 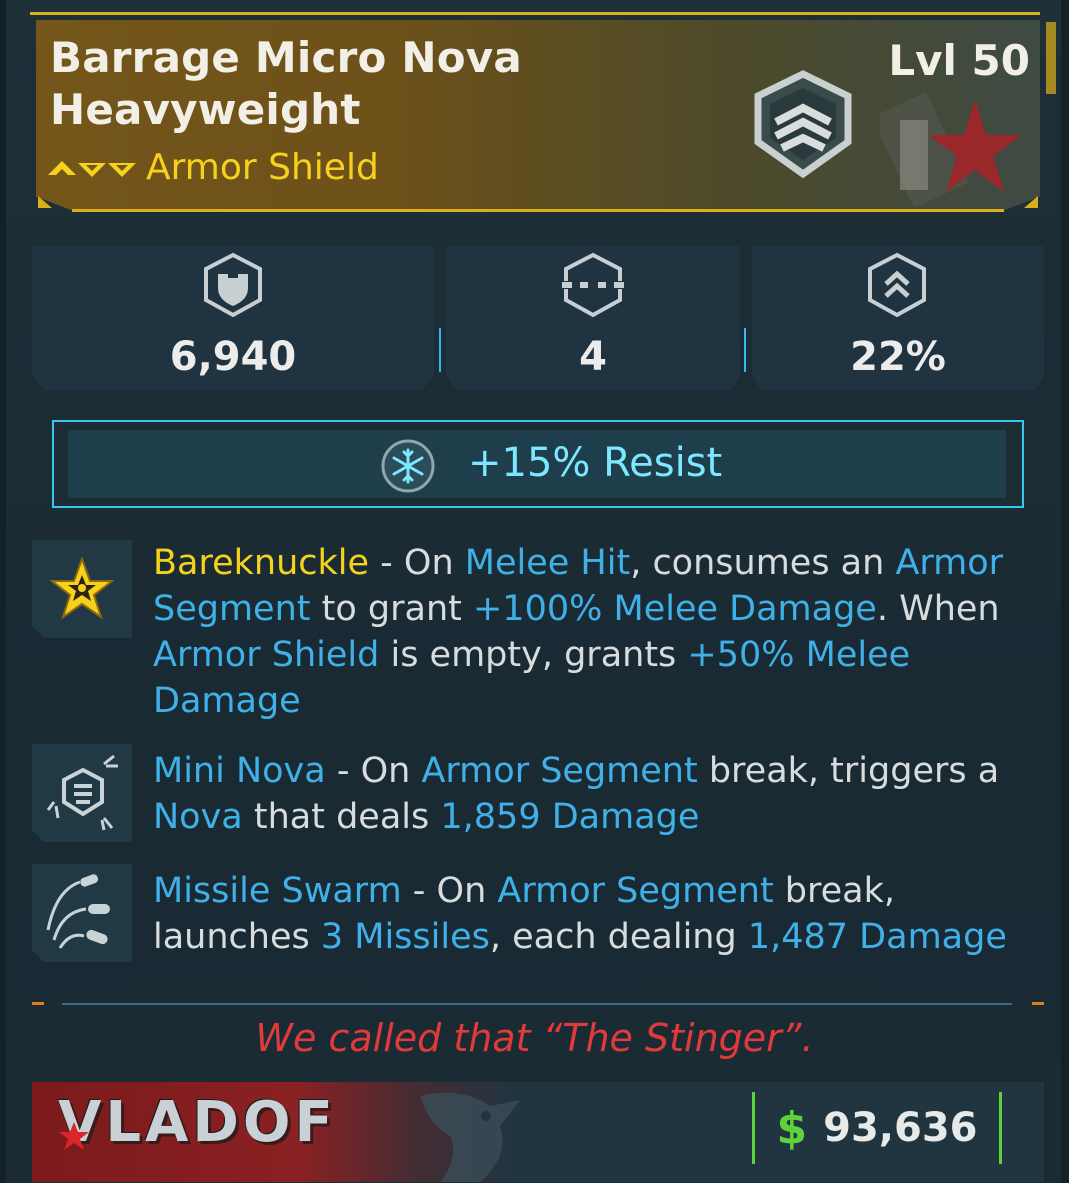 I want to click on card-rail-left, so click(x=3, y=591).